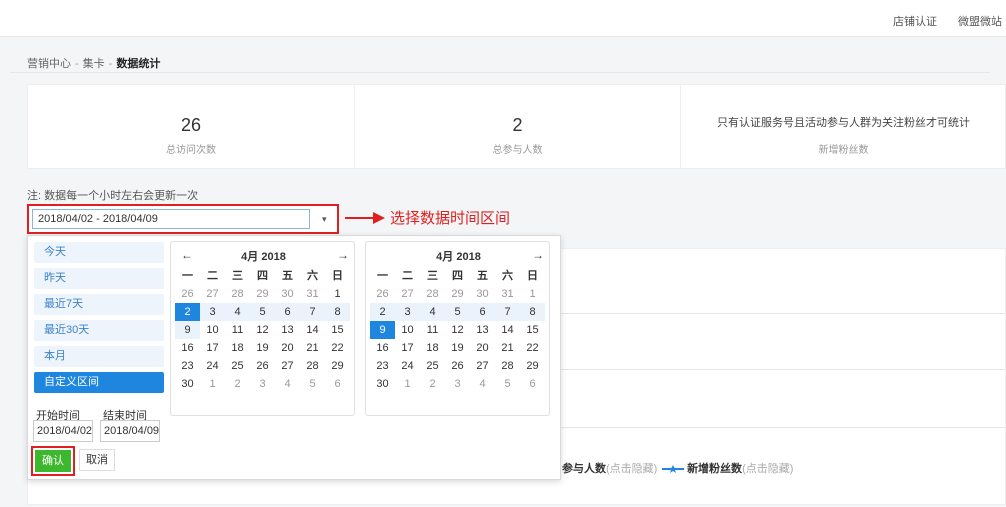  Describe the element at coordinates (99, 252) in the screenshot. I see `range-today: 今天` at that location.